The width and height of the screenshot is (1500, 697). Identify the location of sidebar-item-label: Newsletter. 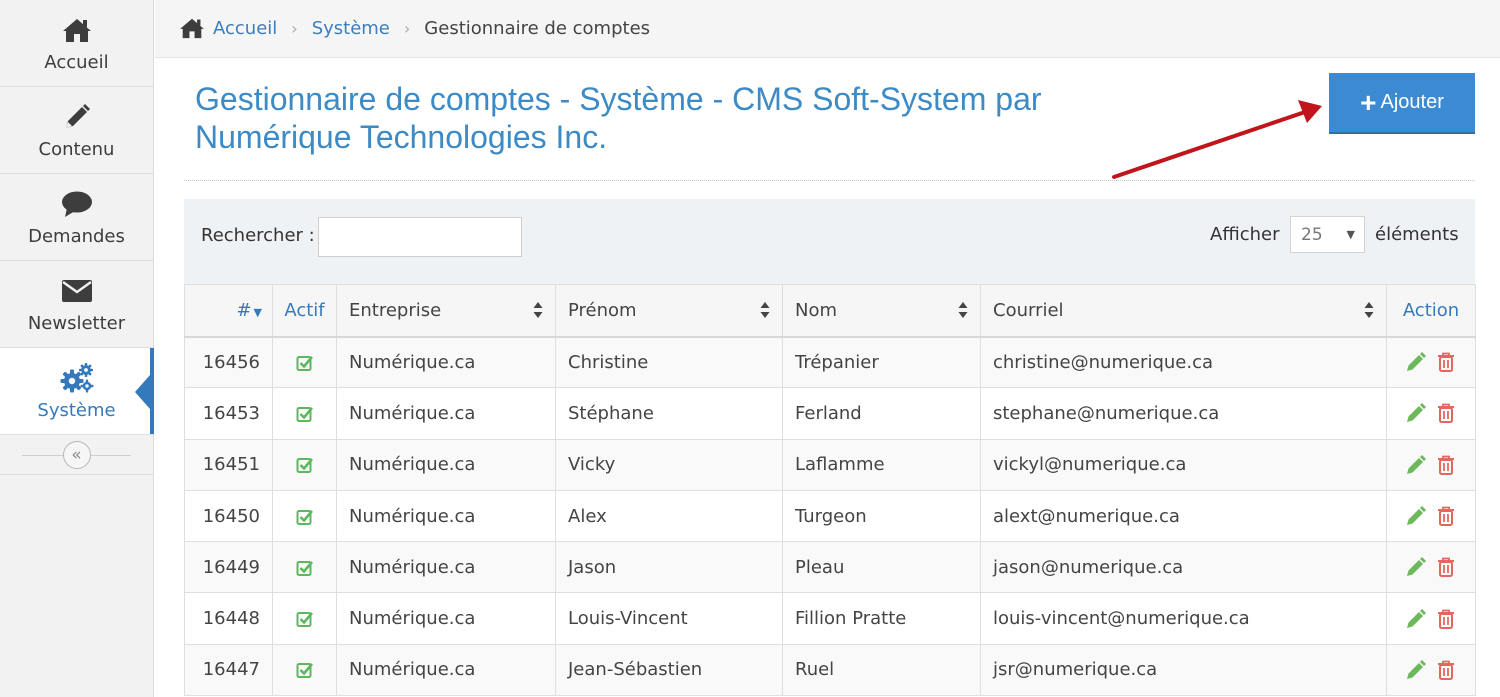
(76, 323).